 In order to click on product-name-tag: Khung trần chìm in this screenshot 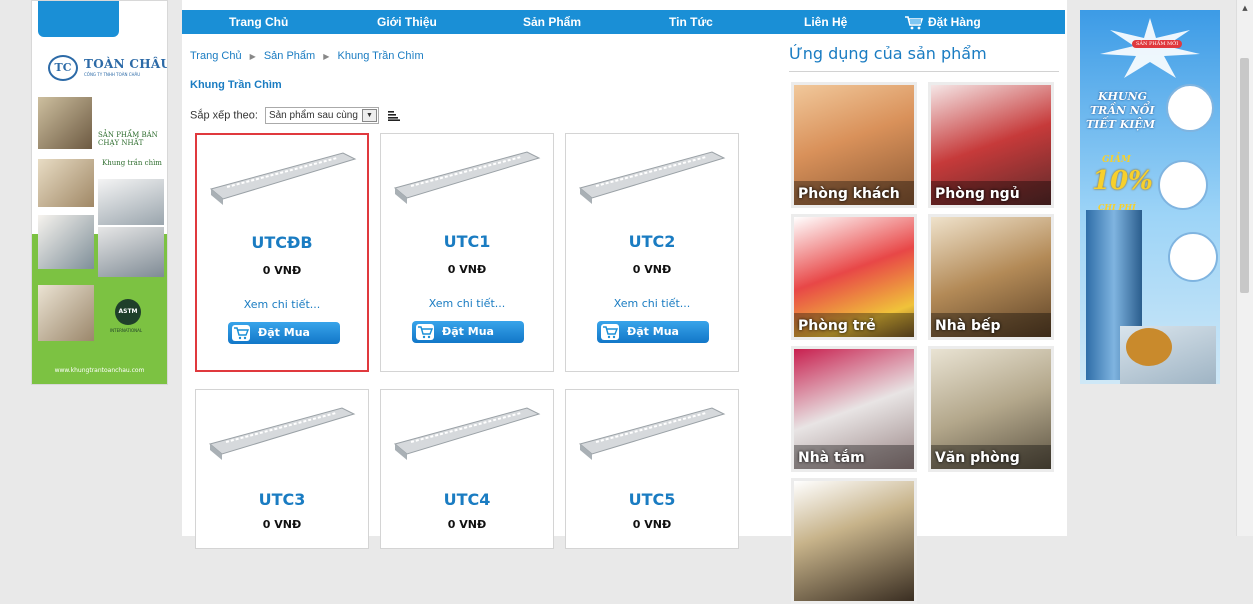, I will do `click(132, 163)`.